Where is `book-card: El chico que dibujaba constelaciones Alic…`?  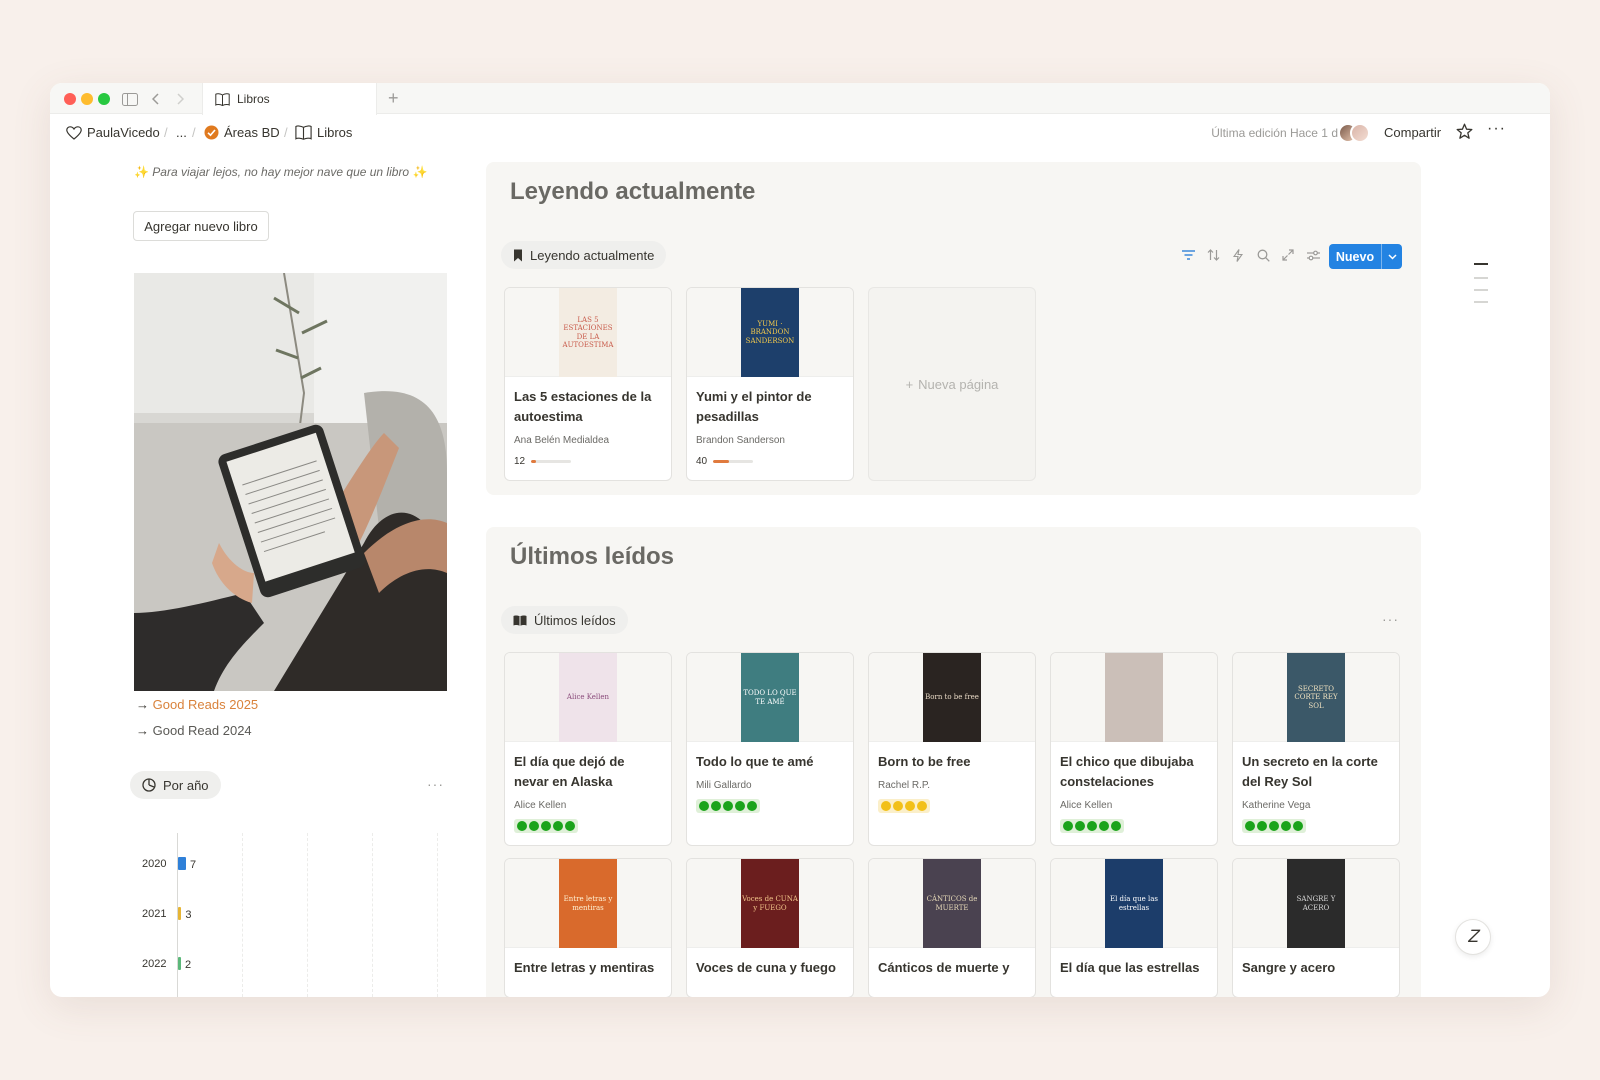
book-card: El chico que dibujaba constelaciones Alic… is located at coordinates (1134, 749).